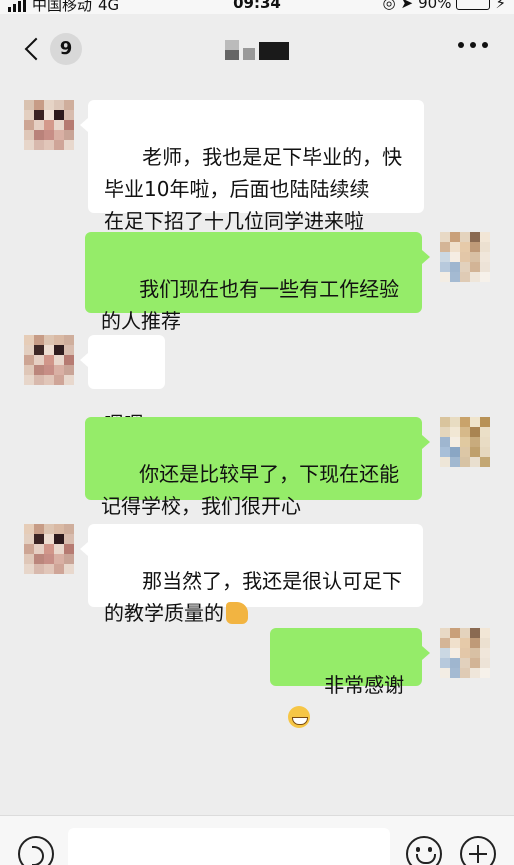 The height and width of the screenshot is (865, 514). I want to click on thumbs-up-icon, so click(237, 613).